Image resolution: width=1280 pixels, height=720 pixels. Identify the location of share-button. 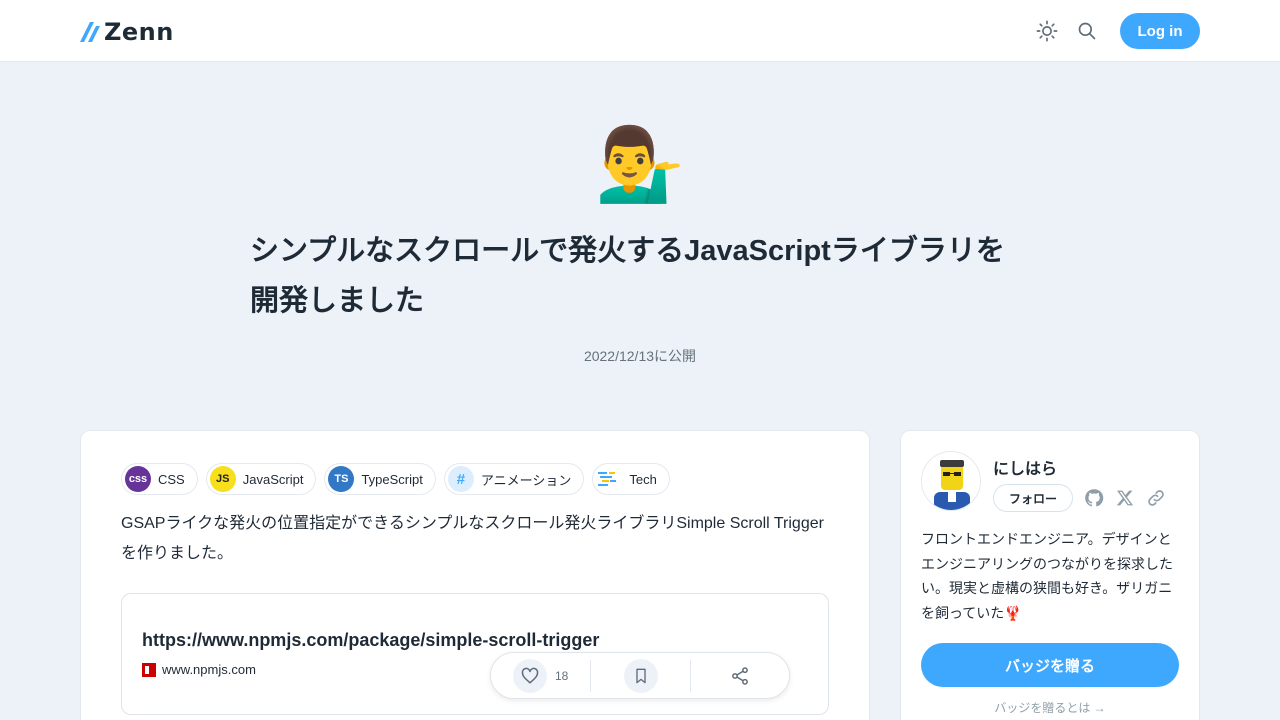
(740, 675).